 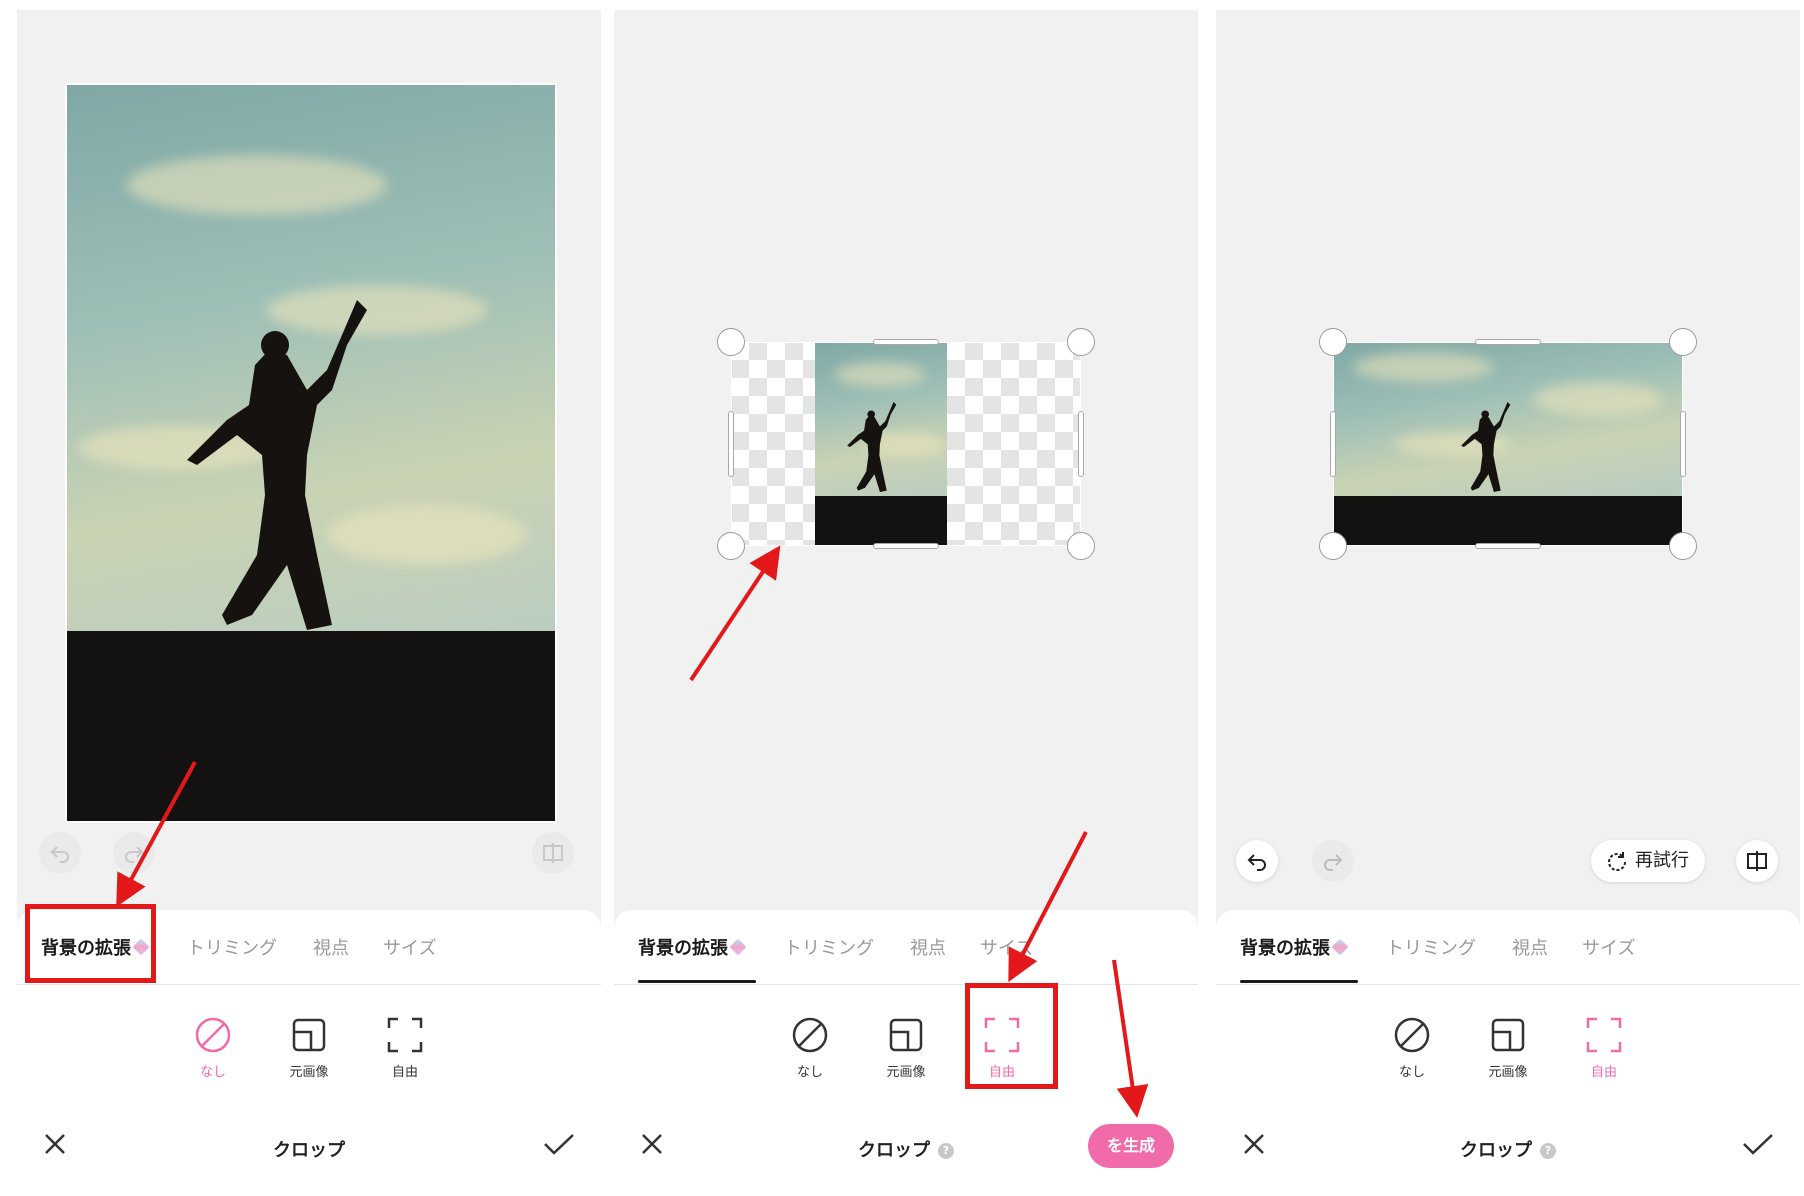 I want to click on action-bar: クロップ? を生成, so click(x=906, y=1150).